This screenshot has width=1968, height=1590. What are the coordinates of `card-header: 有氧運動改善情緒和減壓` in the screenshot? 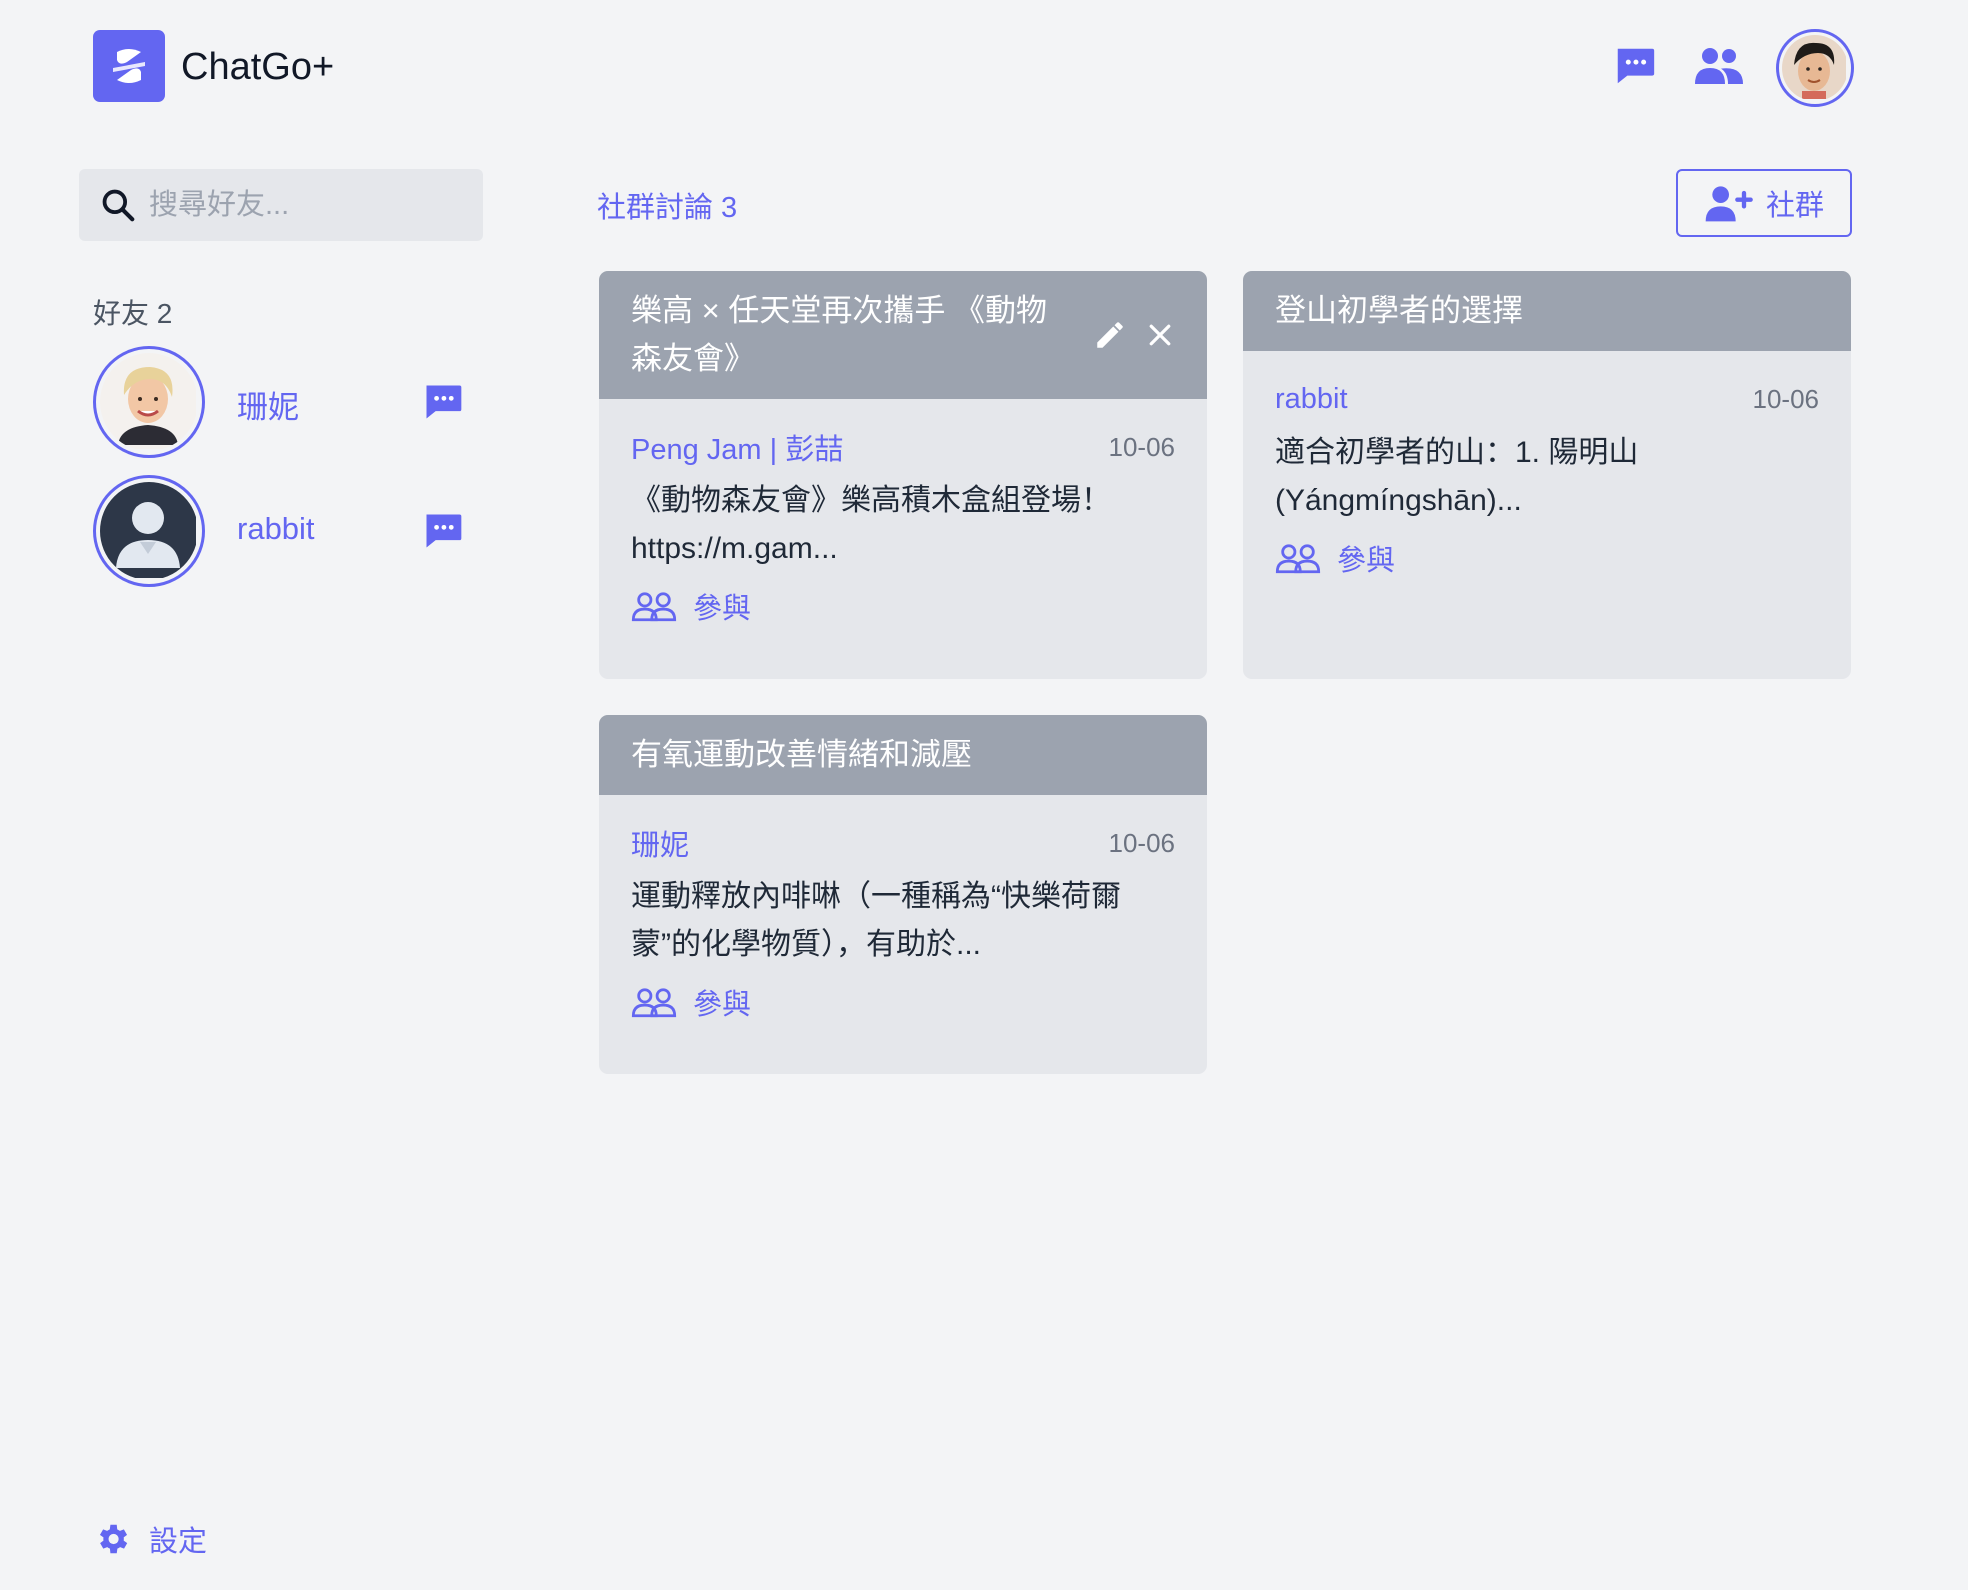 It's located at (903, 755).